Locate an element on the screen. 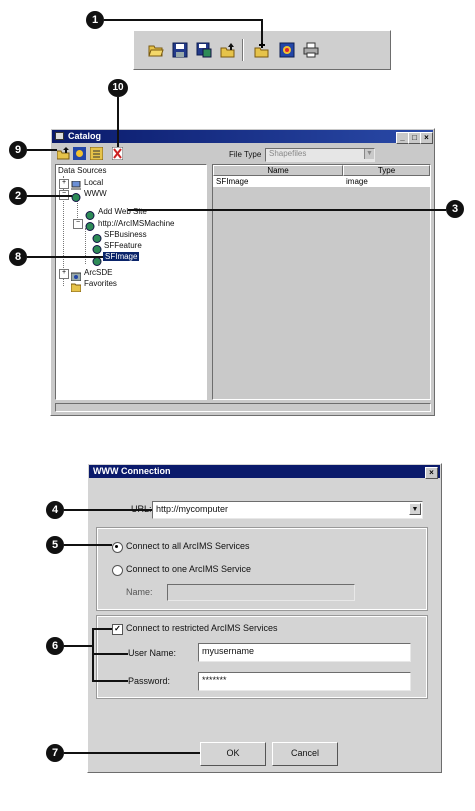  tree-item-sffeature: SFFeature is located at coordinates (123, 245).